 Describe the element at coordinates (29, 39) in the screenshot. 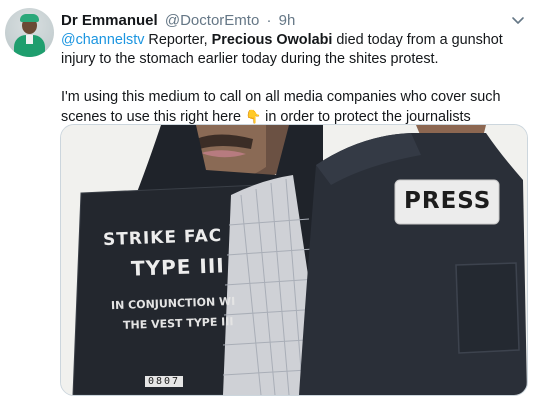

I see `avatar-collar` at that location.